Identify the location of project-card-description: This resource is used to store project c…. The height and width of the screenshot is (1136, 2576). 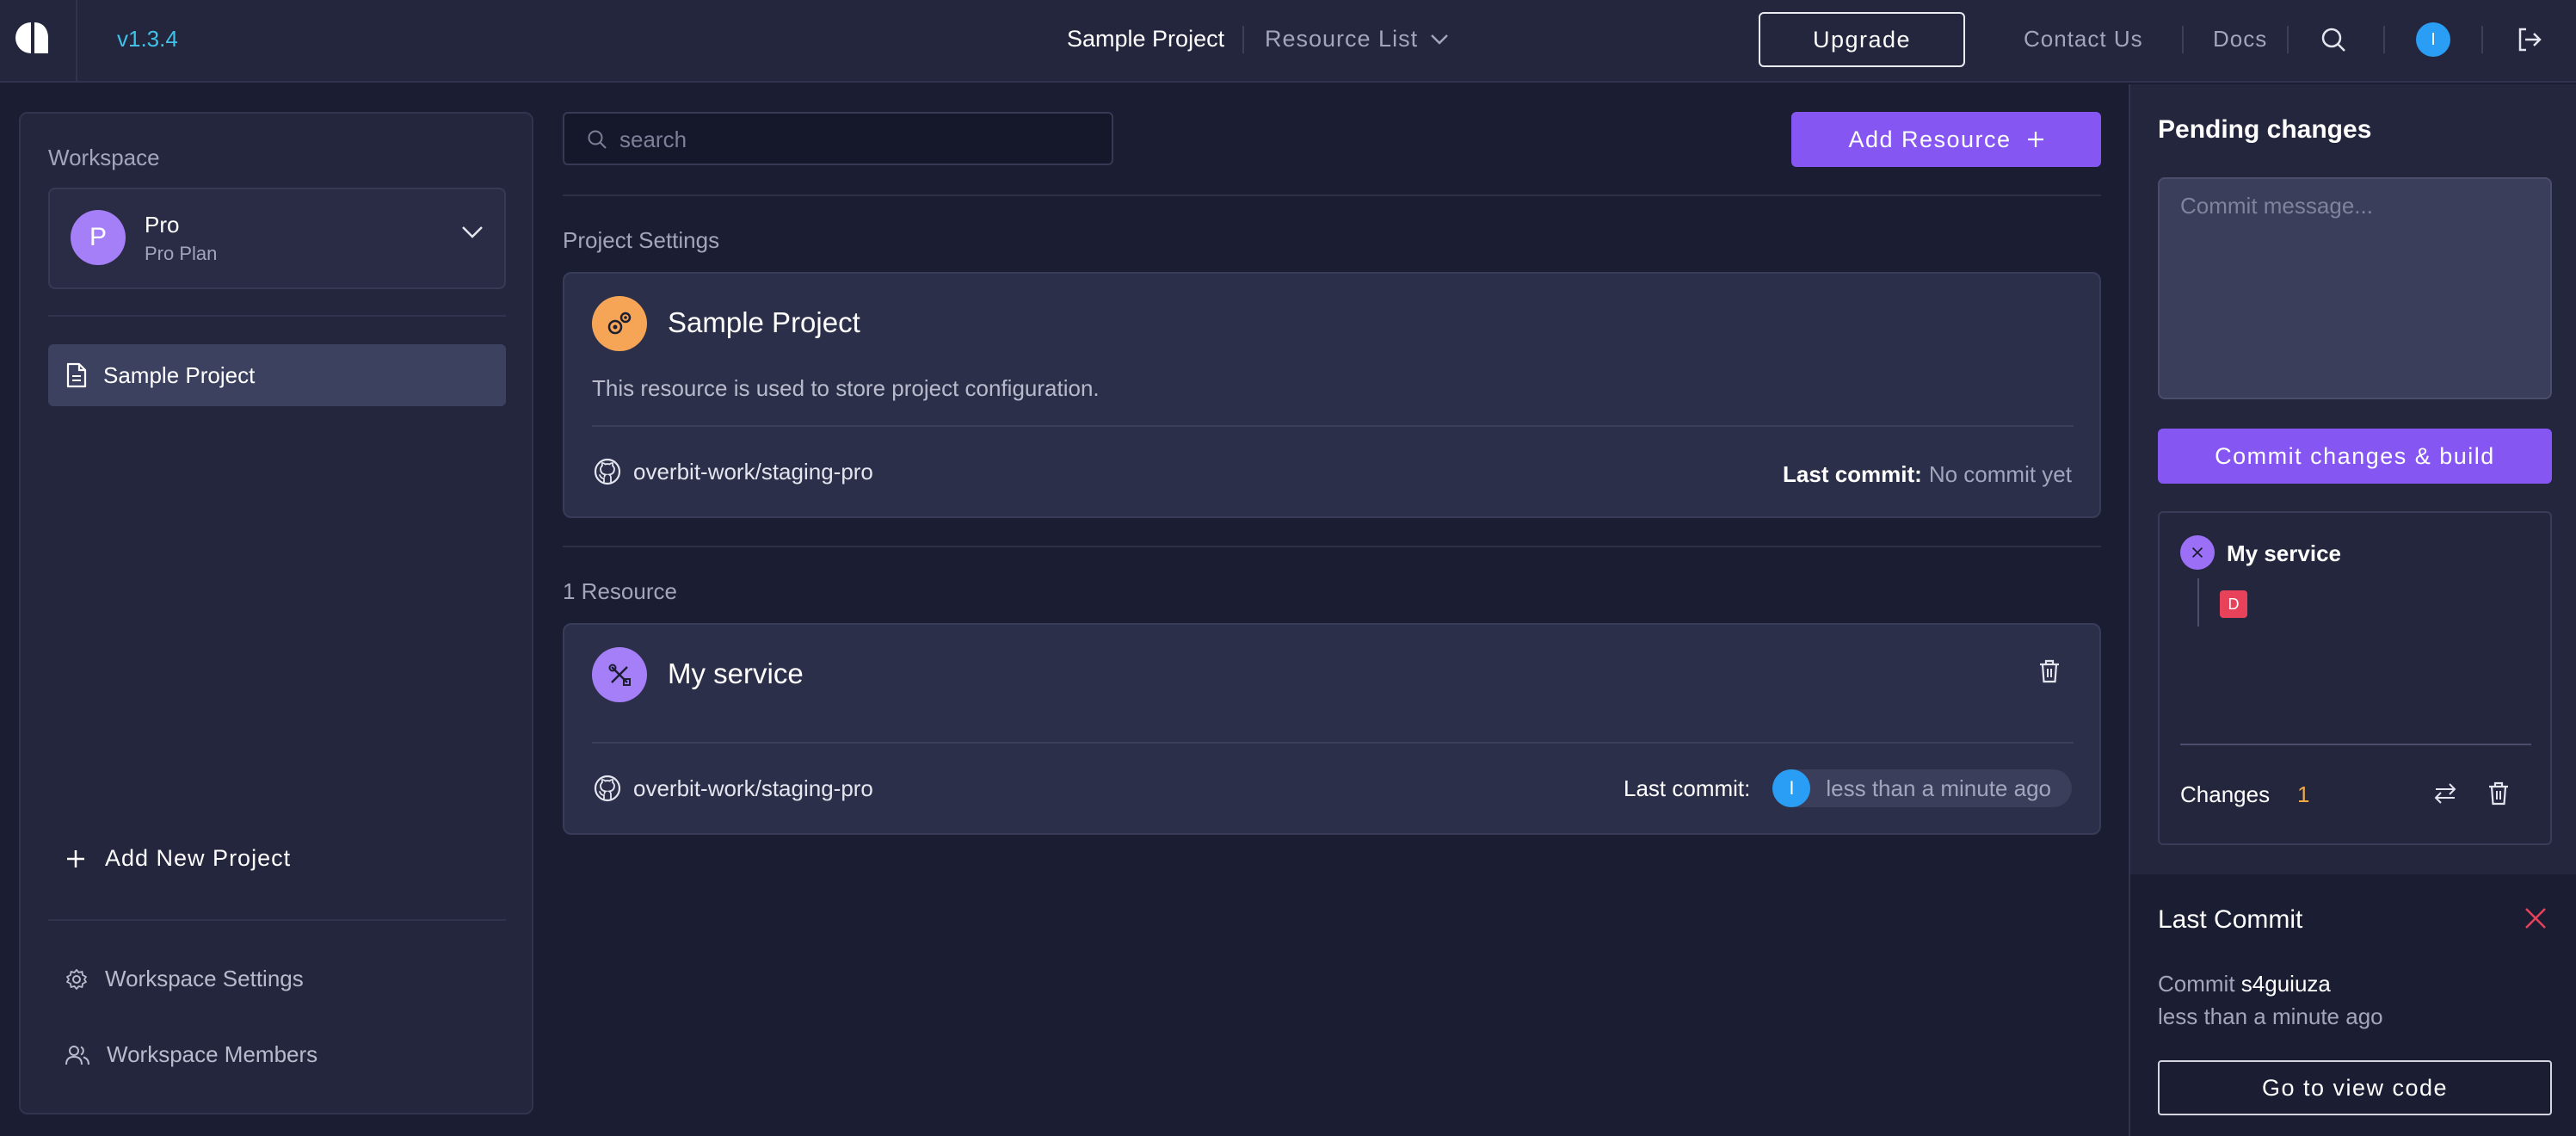
(846, 388).